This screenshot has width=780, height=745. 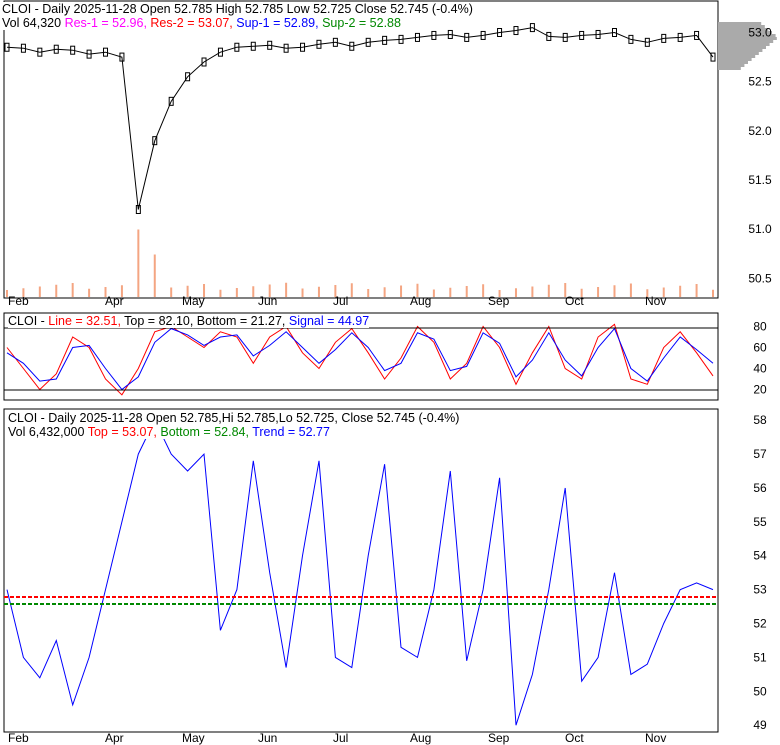 What do you see at coordinates (760, 33) in the screenshot?
I see `price-tick: 53.0` at bounding box center [760, 33].